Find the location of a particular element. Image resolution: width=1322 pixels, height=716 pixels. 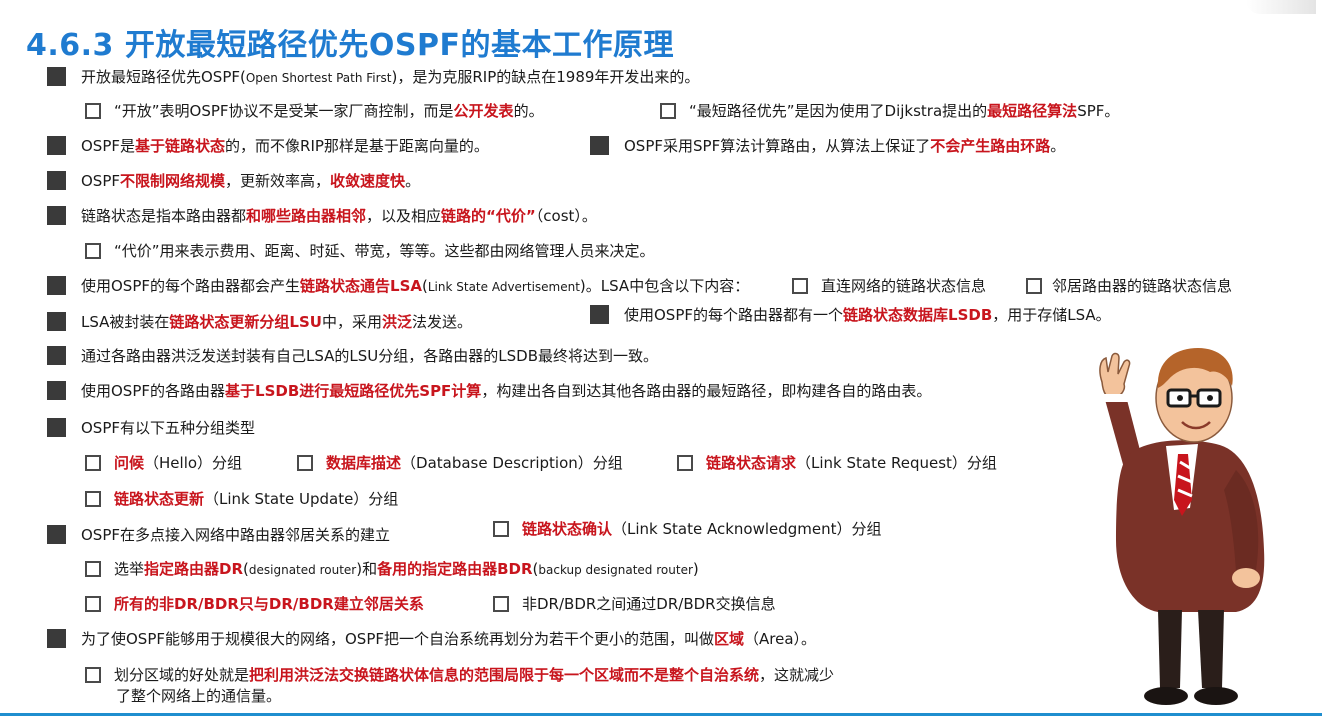

bullet-link-state-based: OSPF是基于链路状态的，而不像RIP那样是基于距离向量的。 is located at coordinates (268, 146).